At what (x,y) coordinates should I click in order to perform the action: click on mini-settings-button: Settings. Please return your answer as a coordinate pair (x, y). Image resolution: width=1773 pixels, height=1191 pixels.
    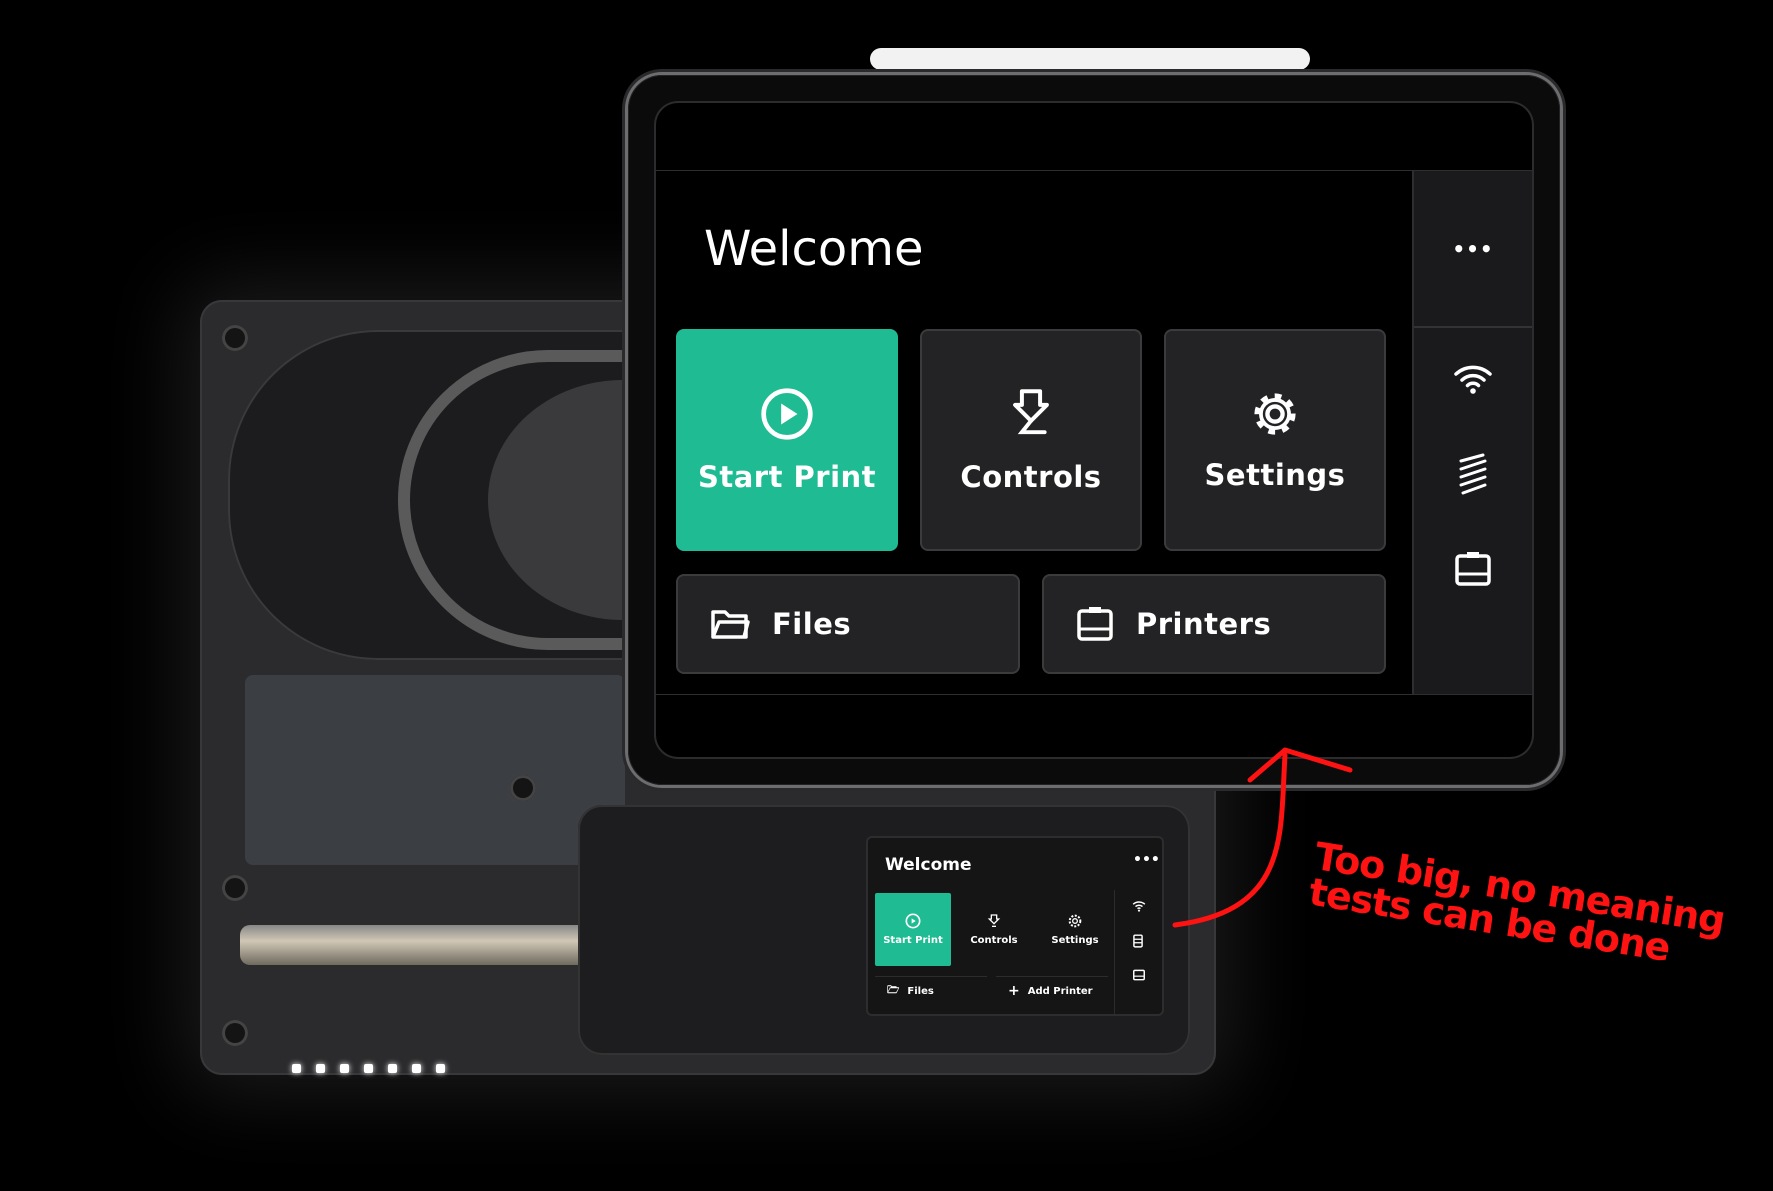
    Looking at the image, I should click on (1075, 929).